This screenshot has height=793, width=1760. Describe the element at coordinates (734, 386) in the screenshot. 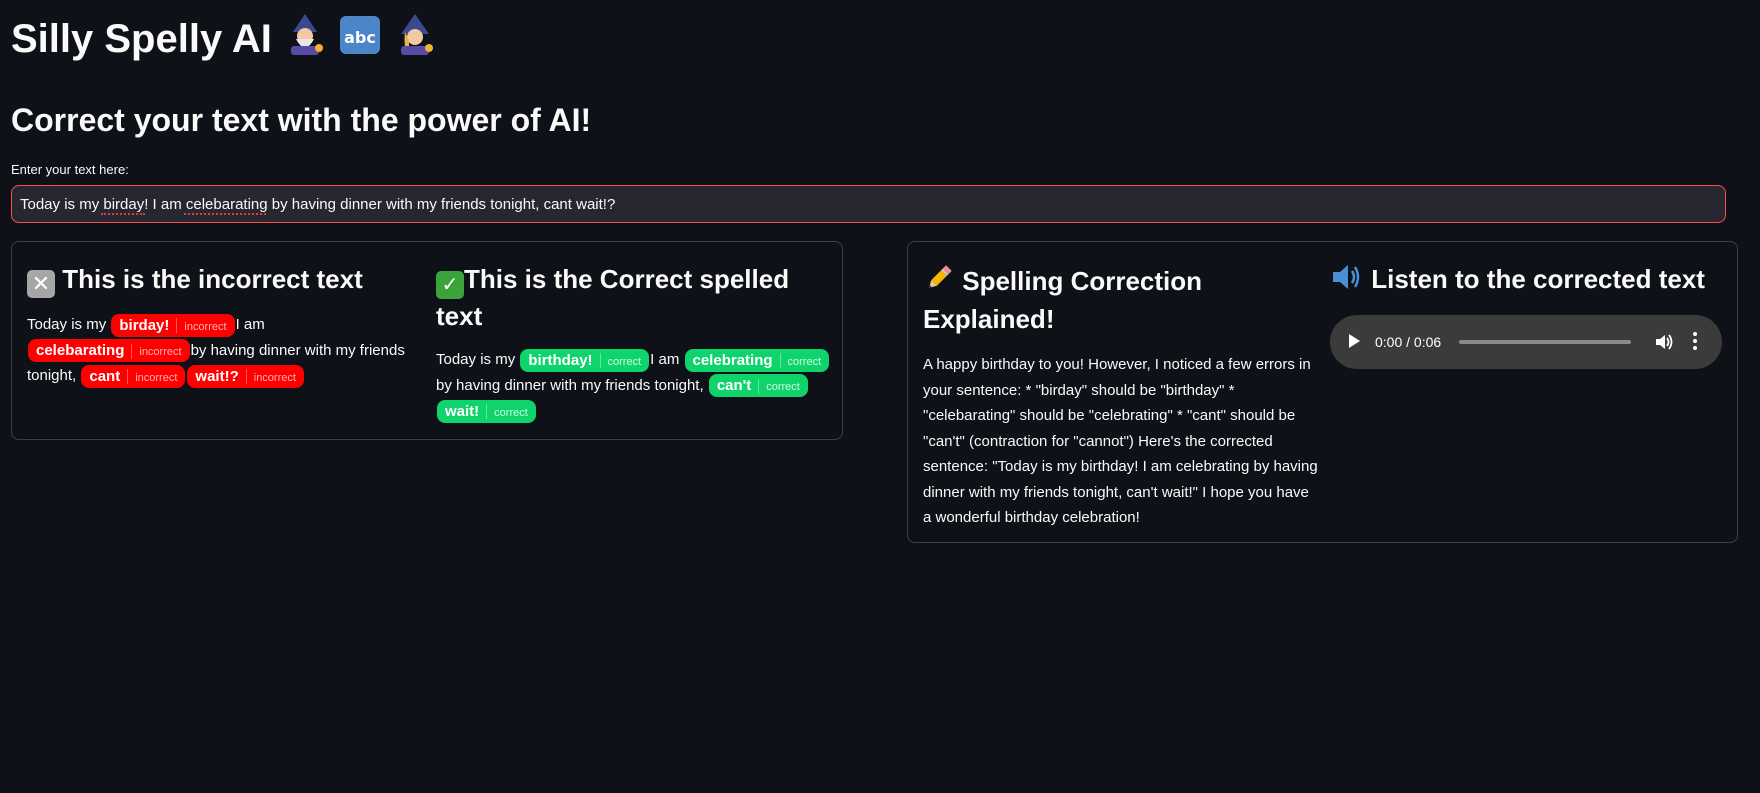

I see `chip-word: can't` at that location.